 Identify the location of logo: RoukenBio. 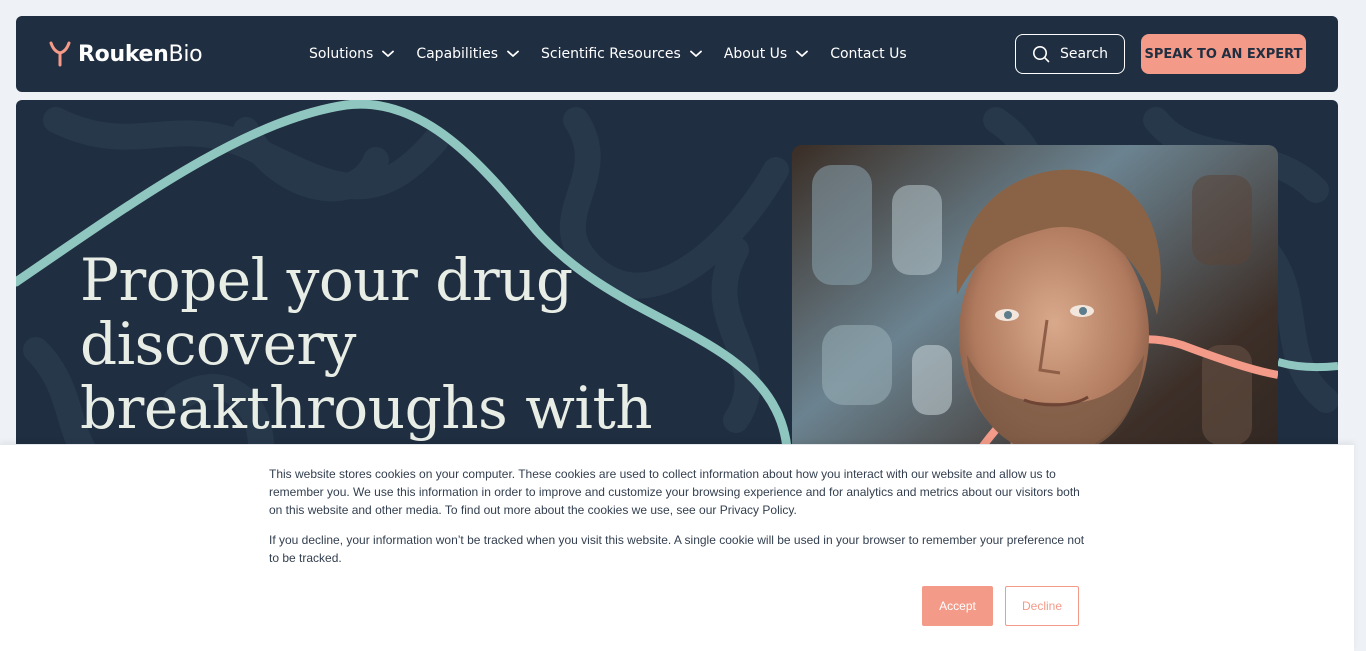
(125, 54).